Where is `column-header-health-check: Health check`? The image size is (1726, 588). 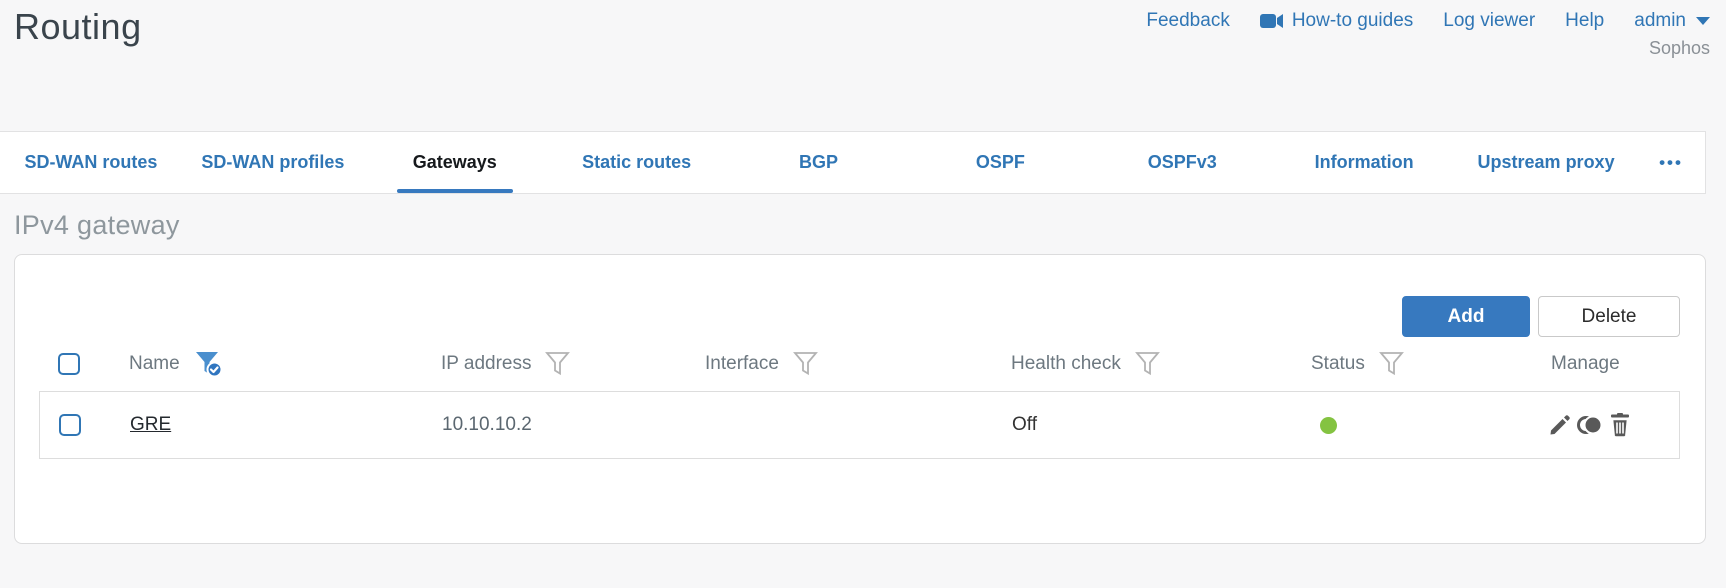 column-header-health-check: Health check is located at coordinates (1066, 363).